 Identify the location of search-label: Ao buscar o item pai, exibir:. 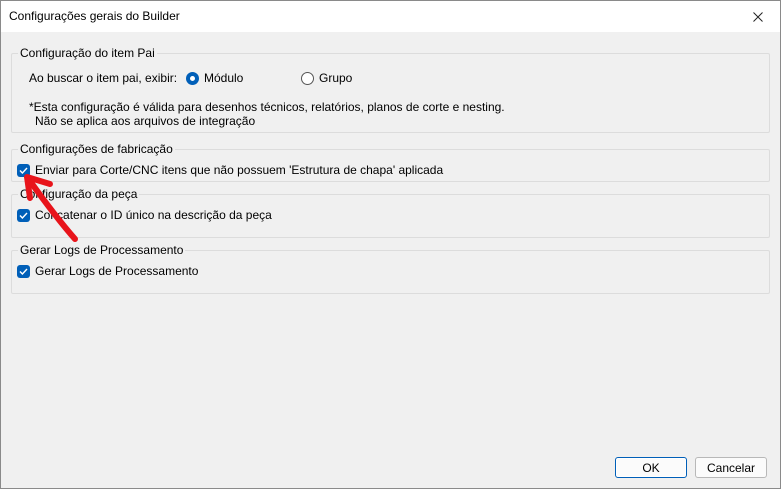
(103, 78).